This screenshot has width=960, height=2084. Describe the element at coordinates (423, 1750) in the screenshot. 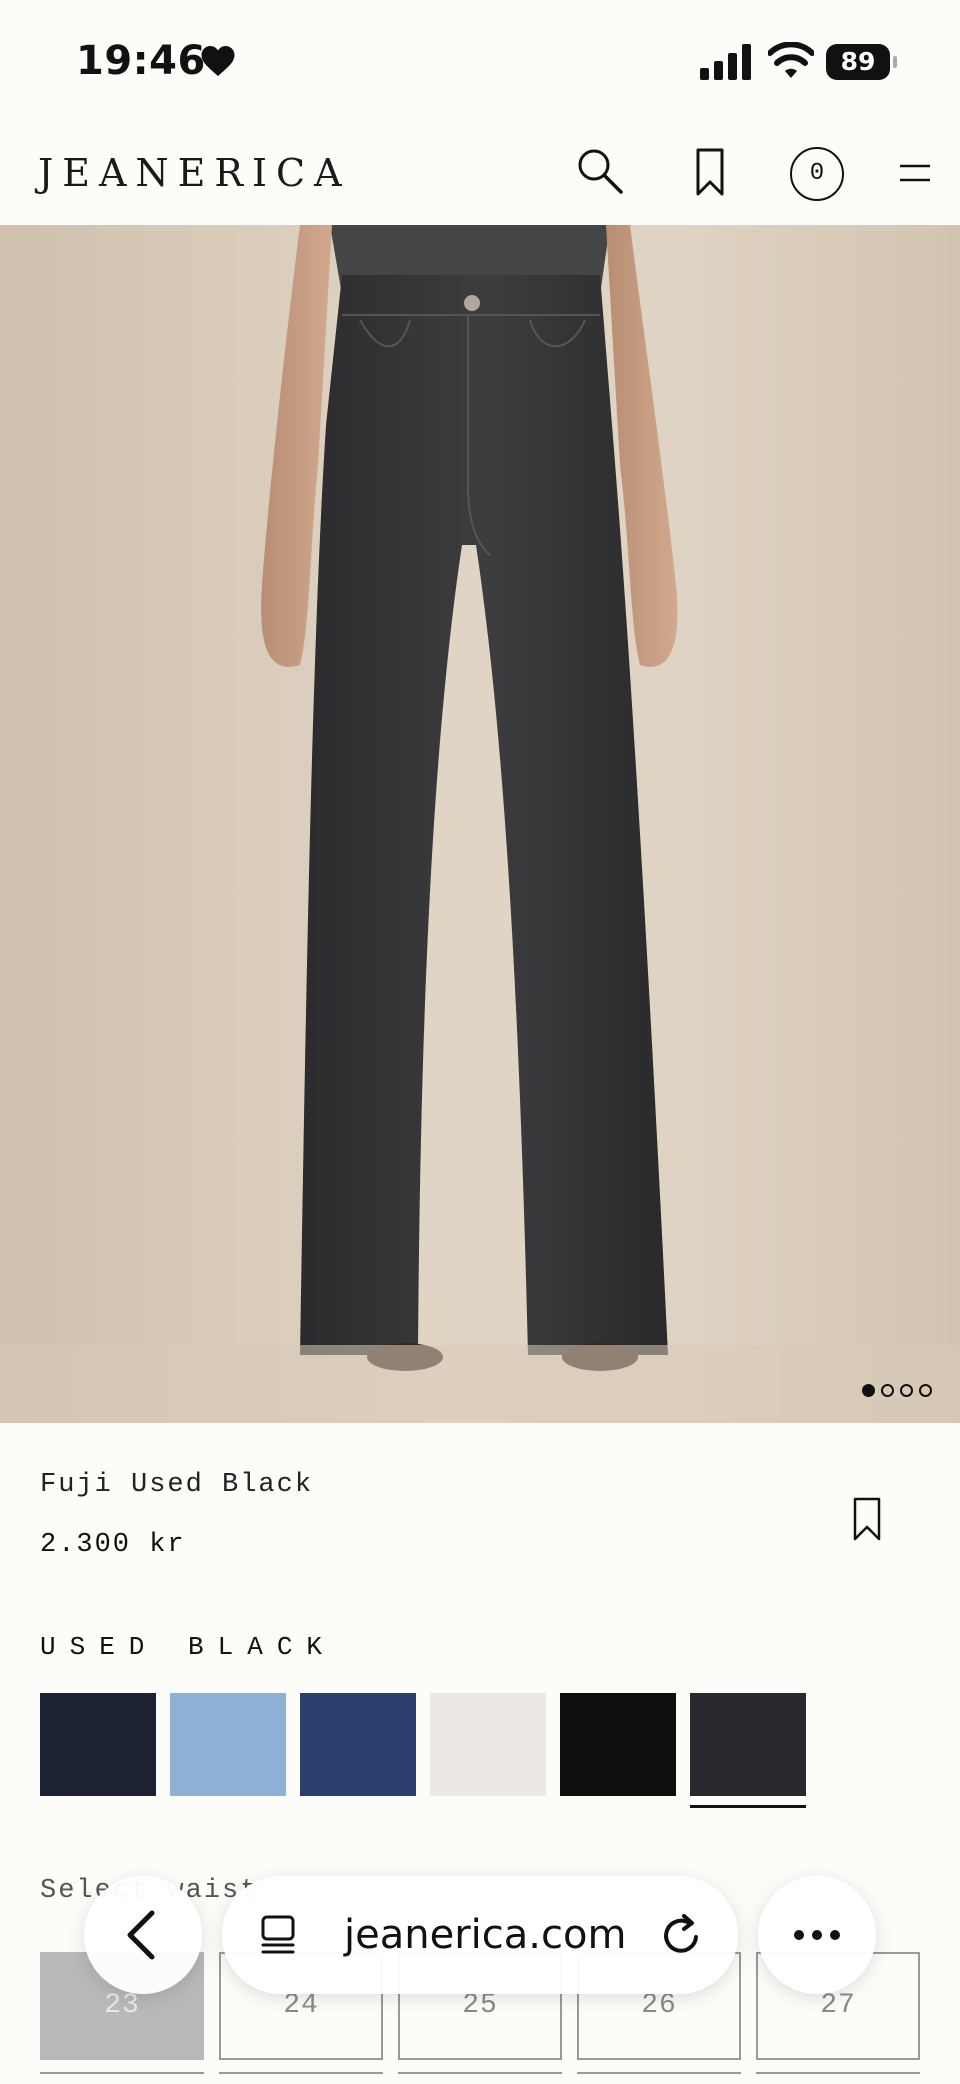

I see `color-swatches` at that location.